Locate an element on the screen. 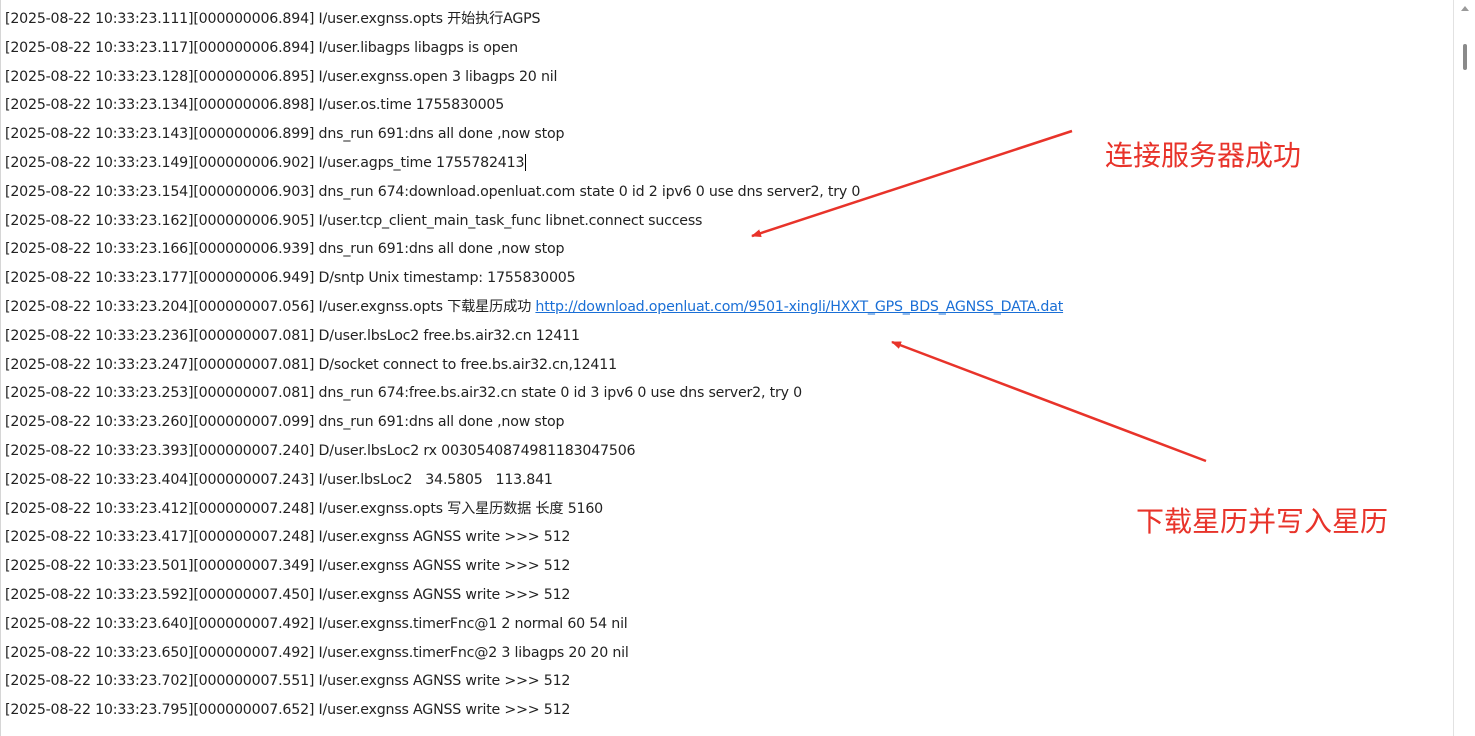  arrow-to-download-success is located at coordinates (1049, 401).